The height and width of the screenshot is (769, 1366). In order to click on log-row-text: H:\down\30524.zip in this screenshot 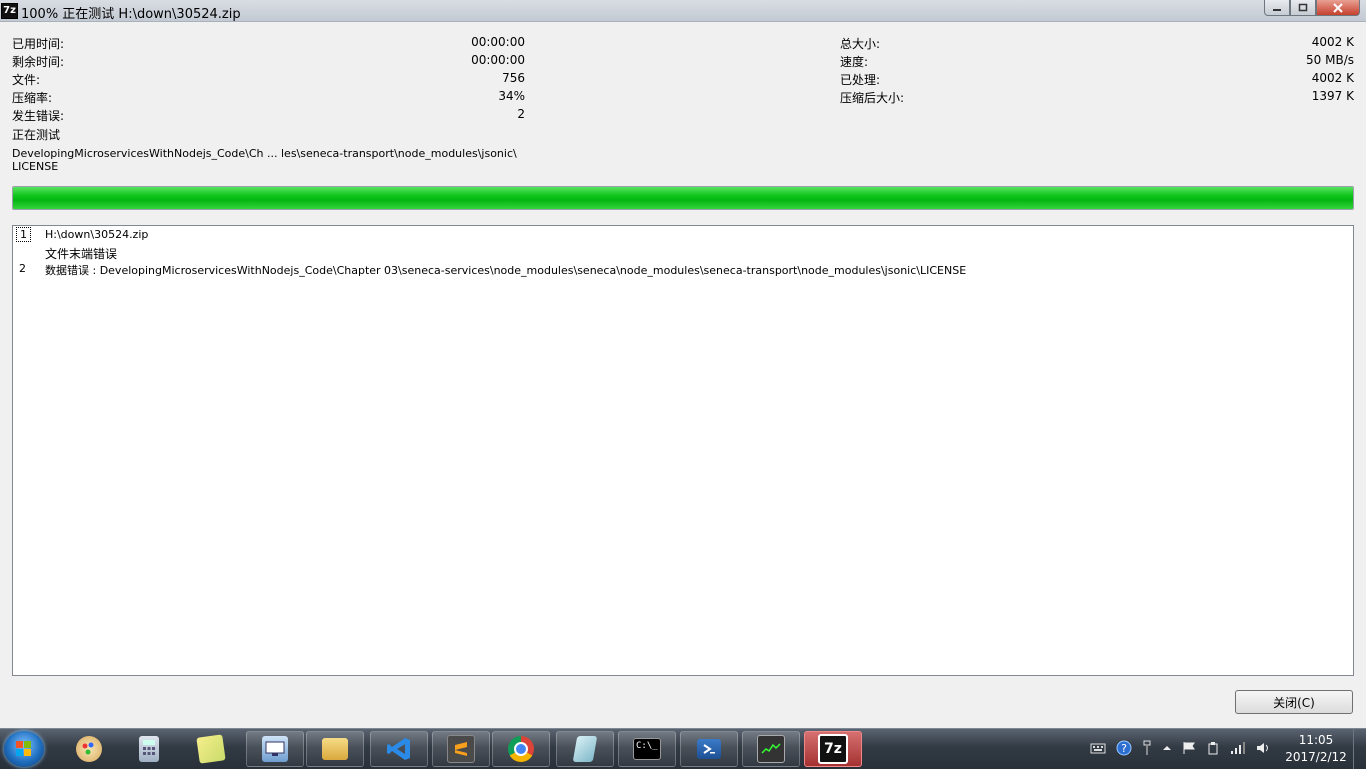, I will do `click(97, 234)`.